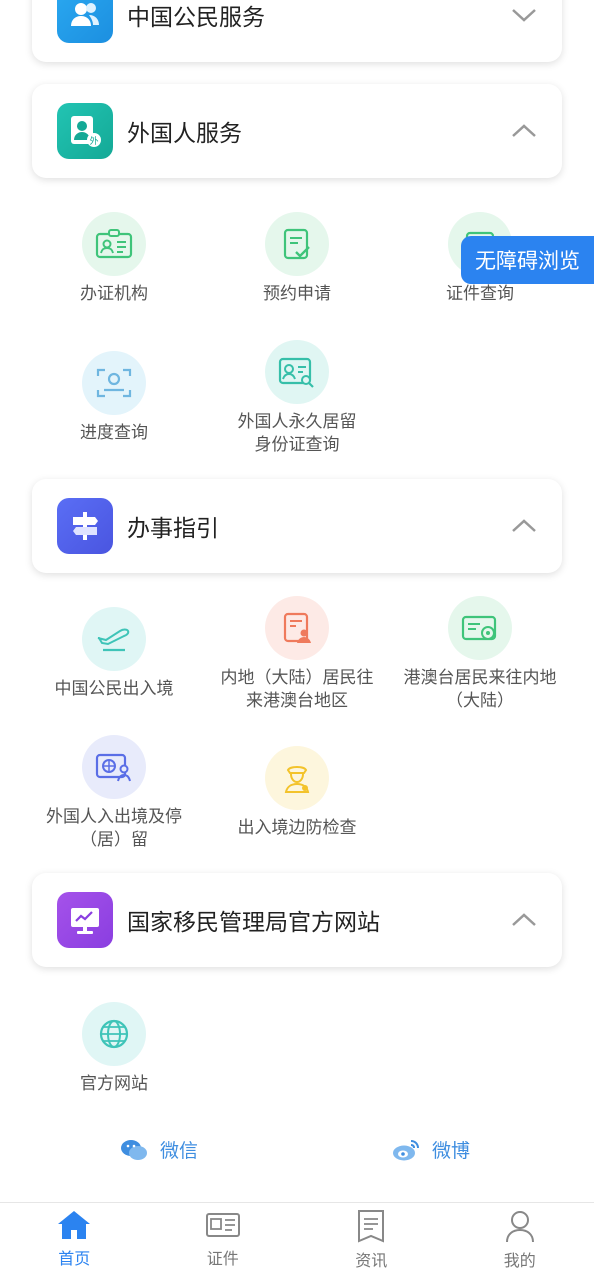  Describe the element at coordinates (527, 260) in the screenshot. I see `accessibility-browse-button: 无障碍浏览` at that location.